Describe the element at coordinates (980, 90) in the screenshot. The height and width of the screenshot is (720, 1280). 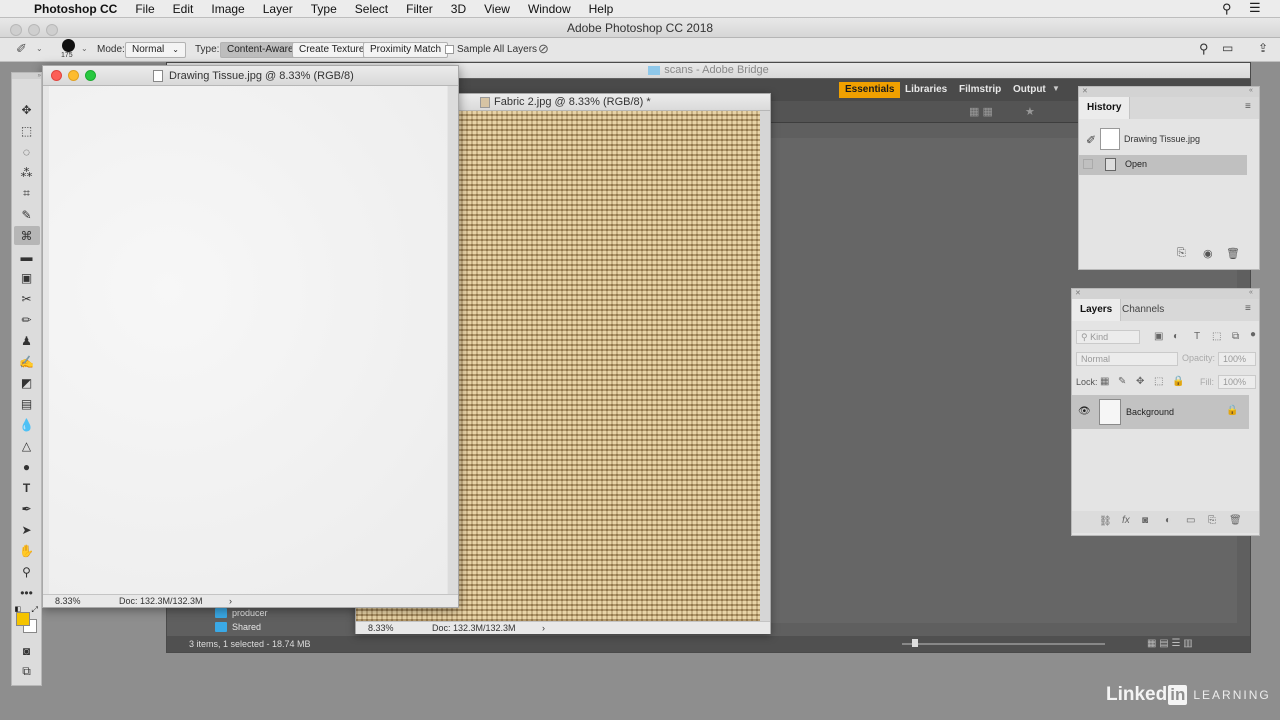
I see `workspace-filmstrip: Filmstrip` at that location.